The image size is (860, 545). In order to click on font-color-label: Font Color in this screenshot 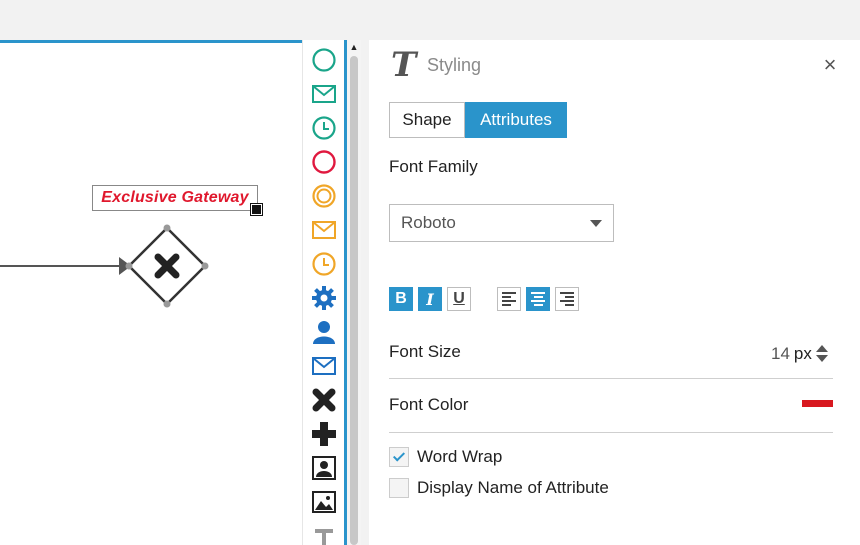, I will do `click(429, 404)`.